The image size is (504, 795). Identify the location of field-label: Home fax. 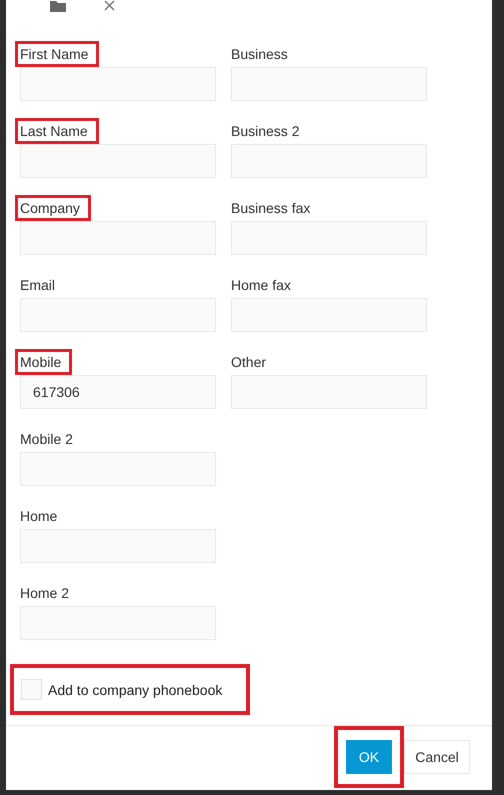
(261, 285).